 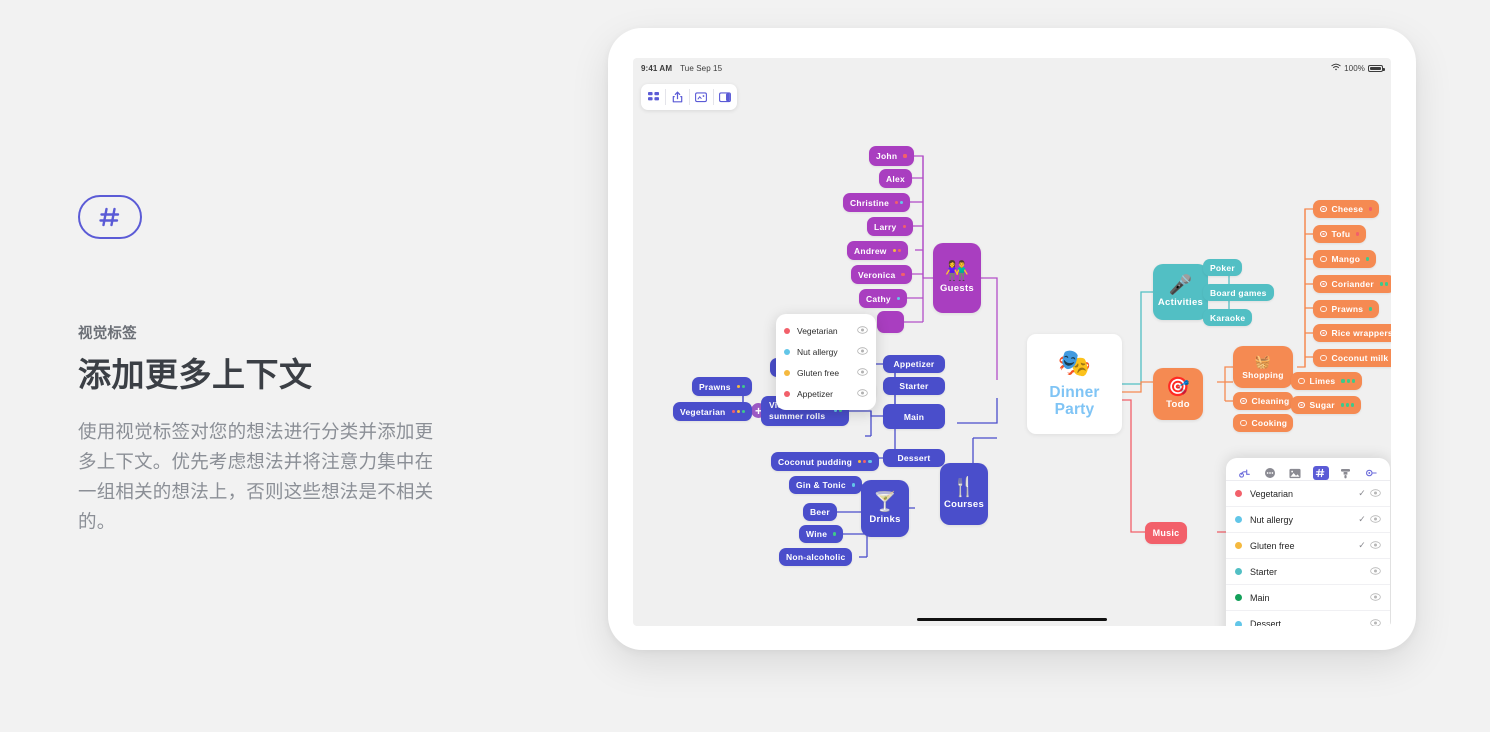 What do you see at coordinates (826, 351) in the screenshot?
I see `list-item: Nut allergy` at bounding box center [826, 351].